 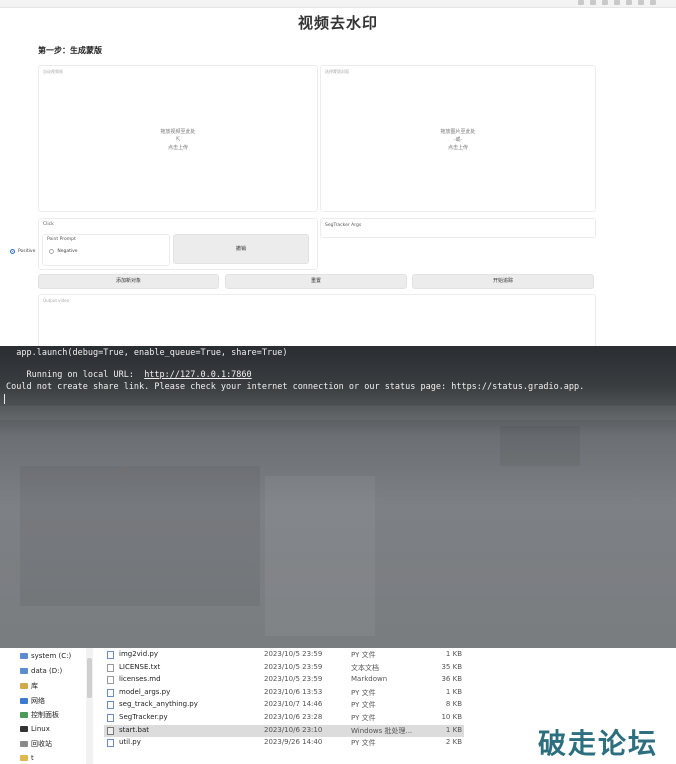 I want to click on image-drop-zone: 拖放图片至此处 -或- 点击上传, so click(x=458, y=140).